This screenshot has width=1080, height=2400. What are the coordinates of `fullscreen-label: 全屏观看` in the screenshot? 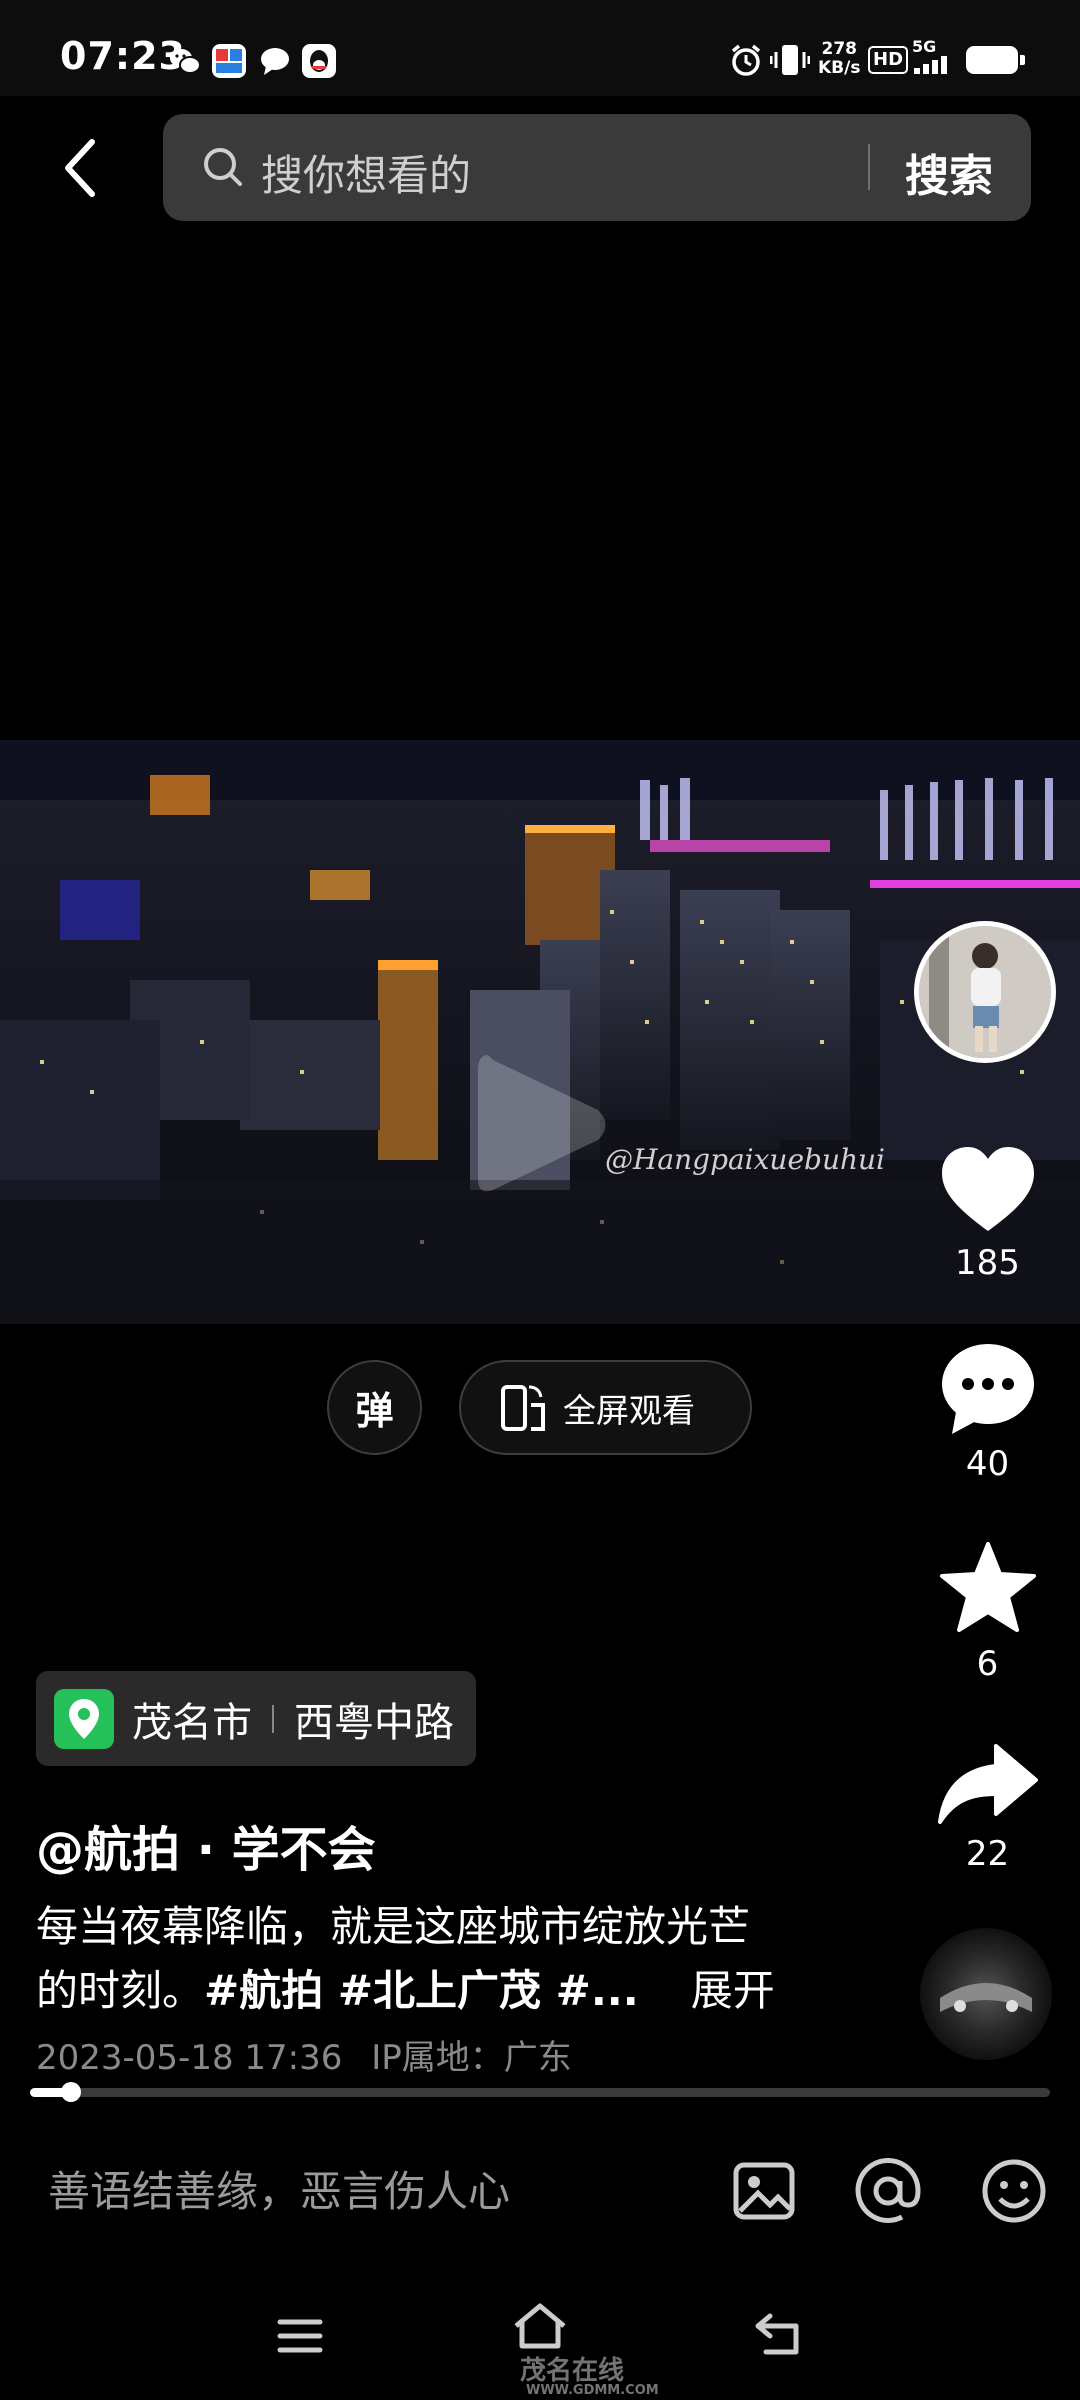 It's located at (629, 1410).